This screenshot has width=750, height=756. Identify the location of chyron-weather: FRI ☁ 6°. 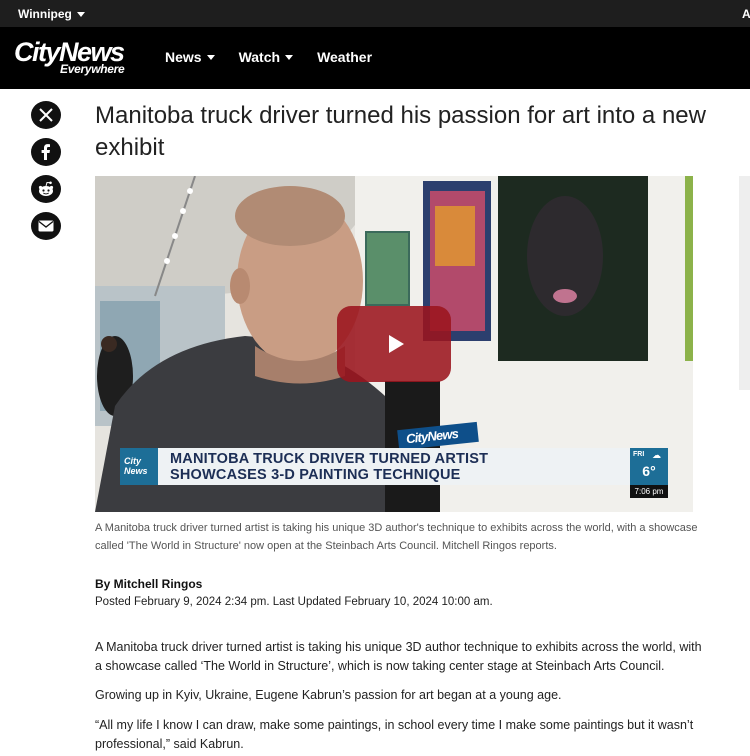
(649, 466).